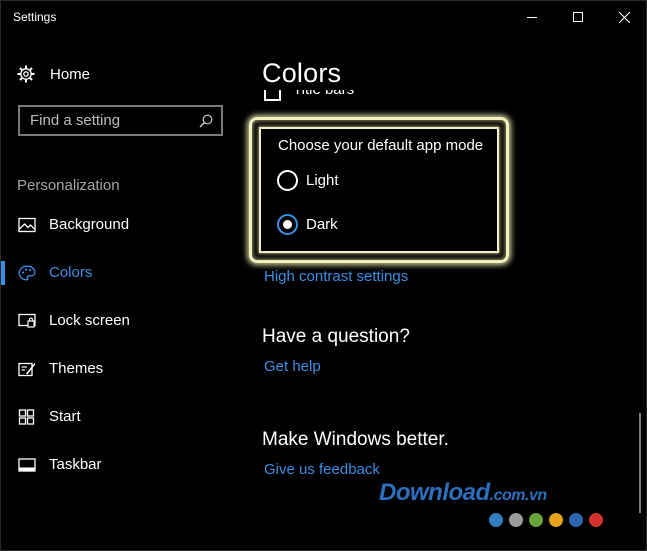 This screenshot has width=647, height=551. Describe the element at coordinates (302, 73) in the screenshot. I see `page-title: Colors` at that location.